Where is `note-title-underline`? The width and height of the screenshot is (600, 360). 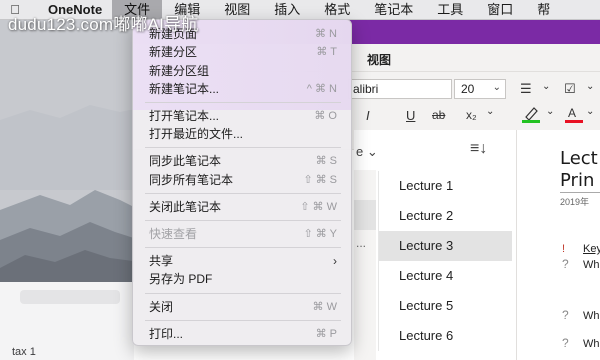 note-title-underline is located at coordinates (580, 192).